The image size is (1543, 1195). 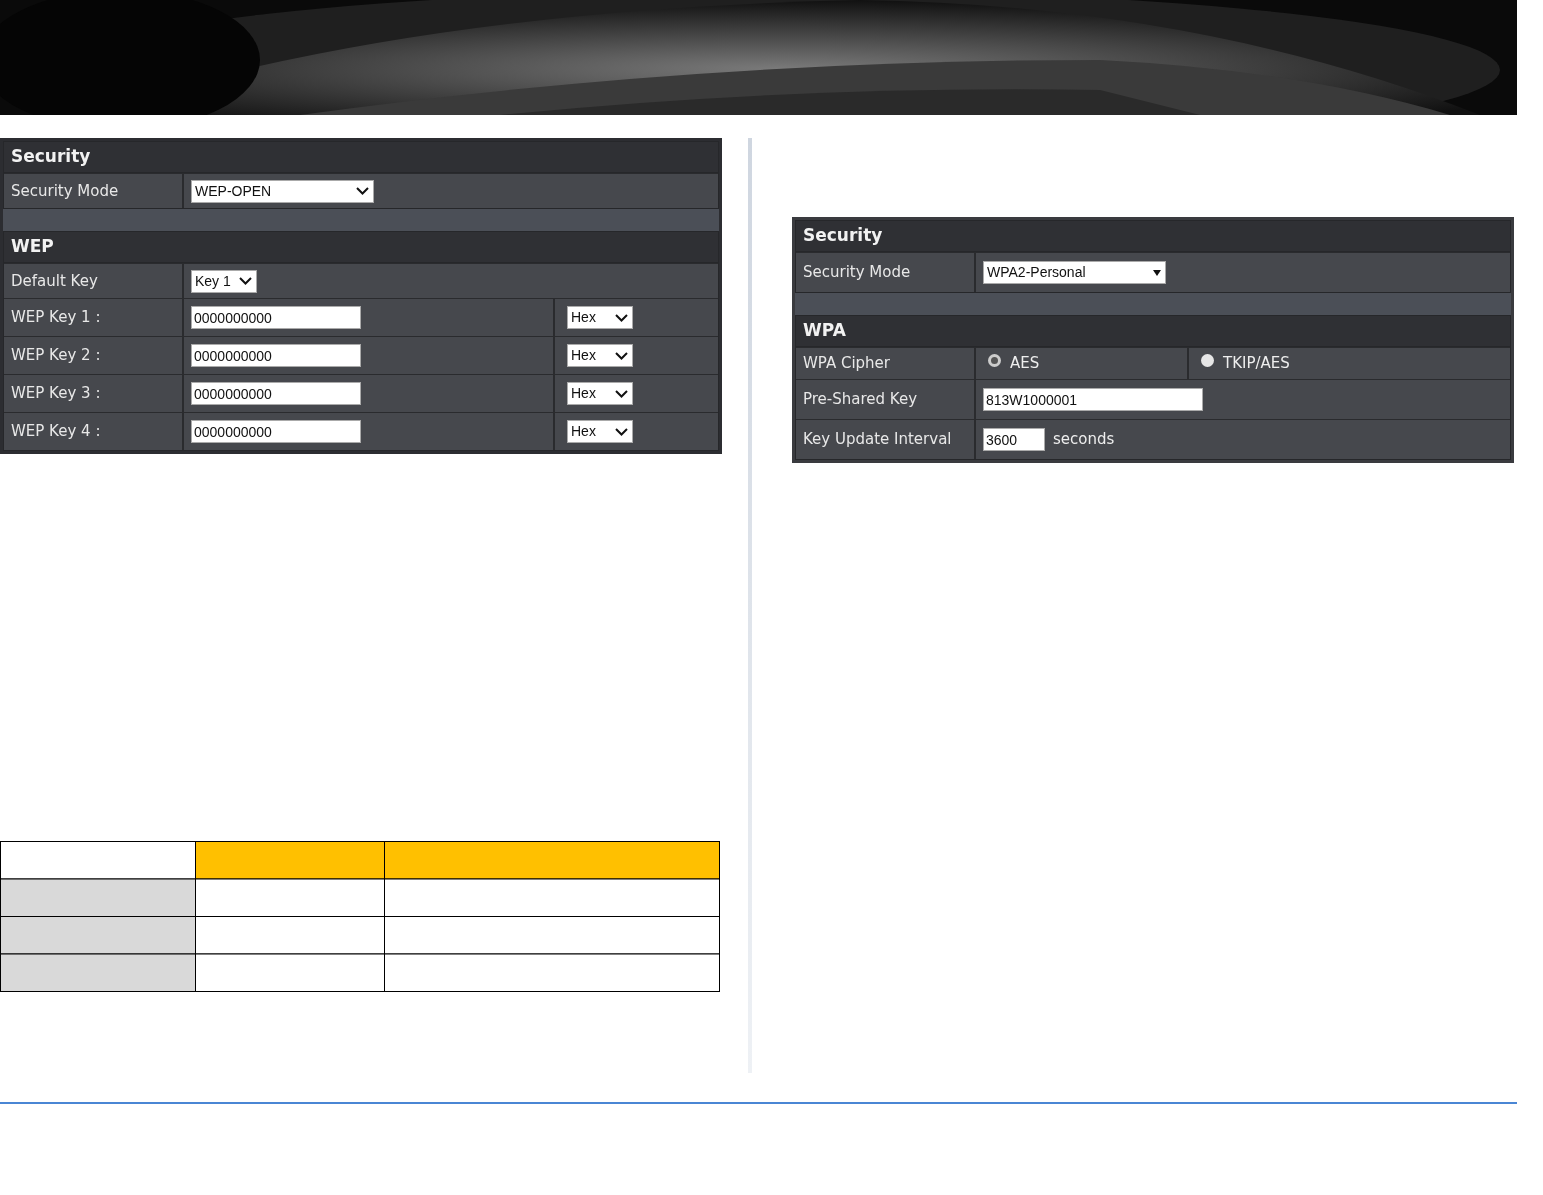 What do you see at coordinates (1014, 439) in the screenshot?
I see `input-field: 3600` at bounding box center [1014, 439].